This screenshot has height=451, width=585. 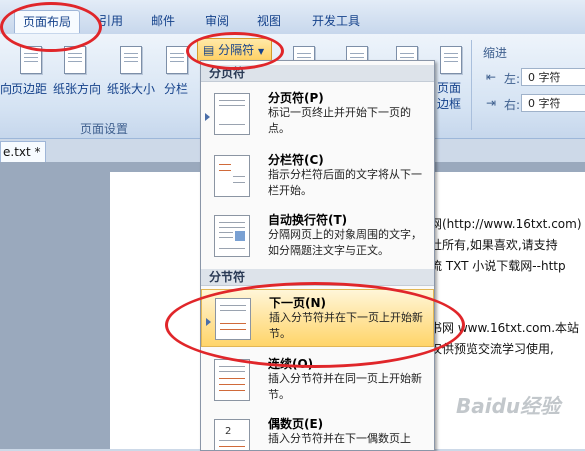 What do you see at coordinates (339, 120) in the screenshot?
I see `menu-item-desc: 标记一页终止并开始下一页的点。` at bounding box center [339, 120].